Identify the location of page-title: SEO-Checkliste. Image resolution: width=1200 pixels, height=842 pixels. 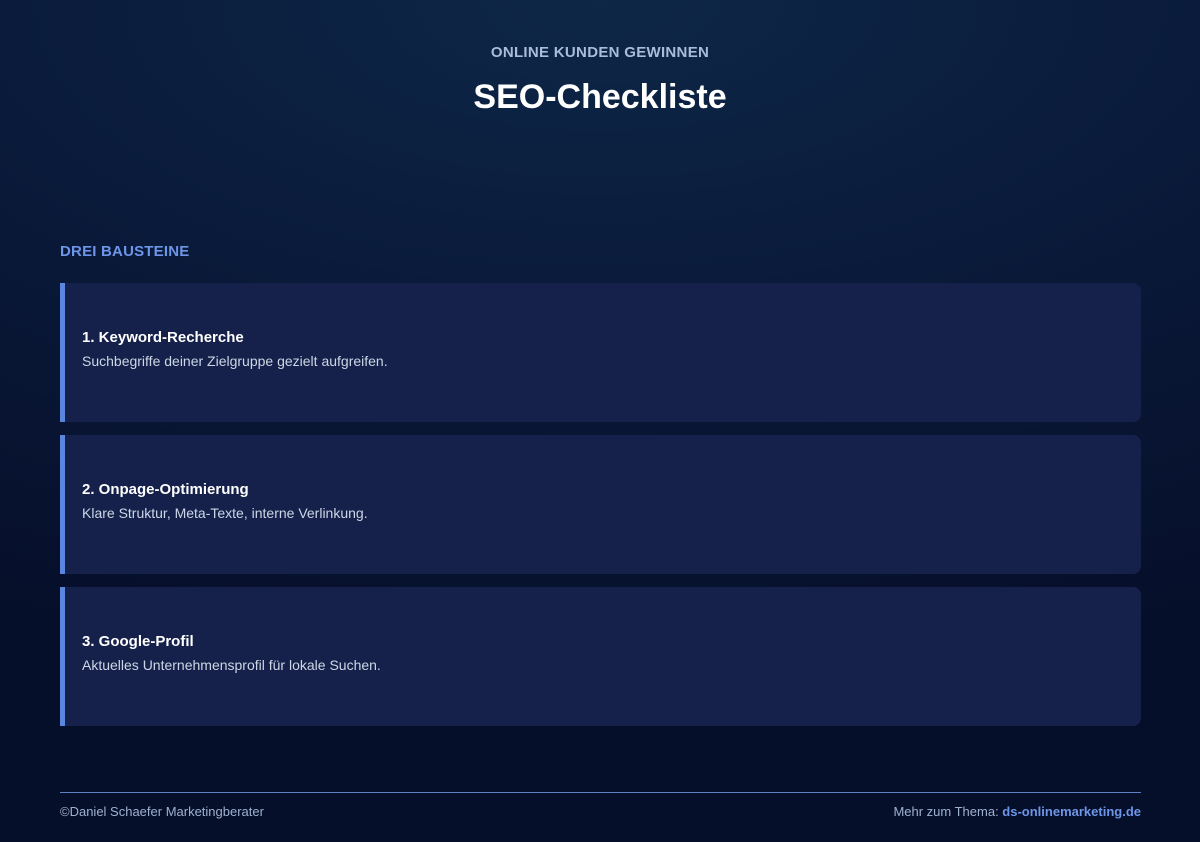
(600, 97).